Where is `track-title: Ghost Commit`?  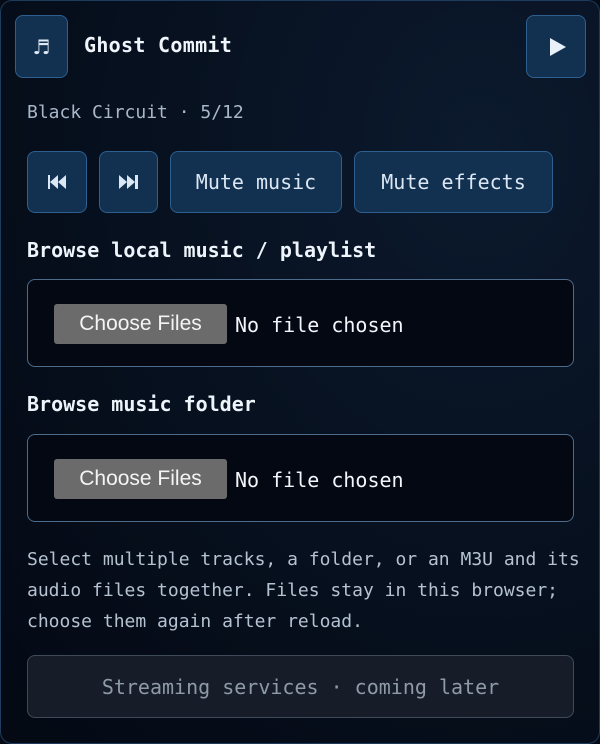
track-title: Ghost Commit is located at coordinates (158, 45).